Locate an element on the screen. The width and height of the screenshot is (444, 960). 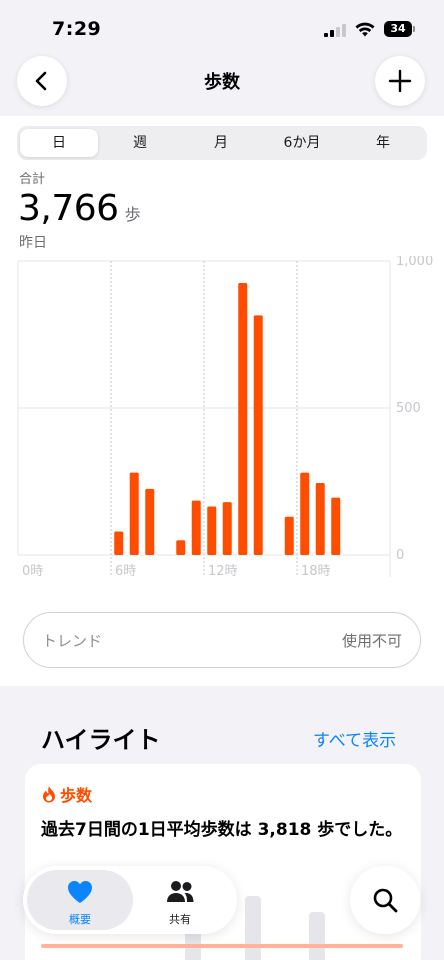
highlight-tag-label: 歩数 is located at coordinates (76, 795).